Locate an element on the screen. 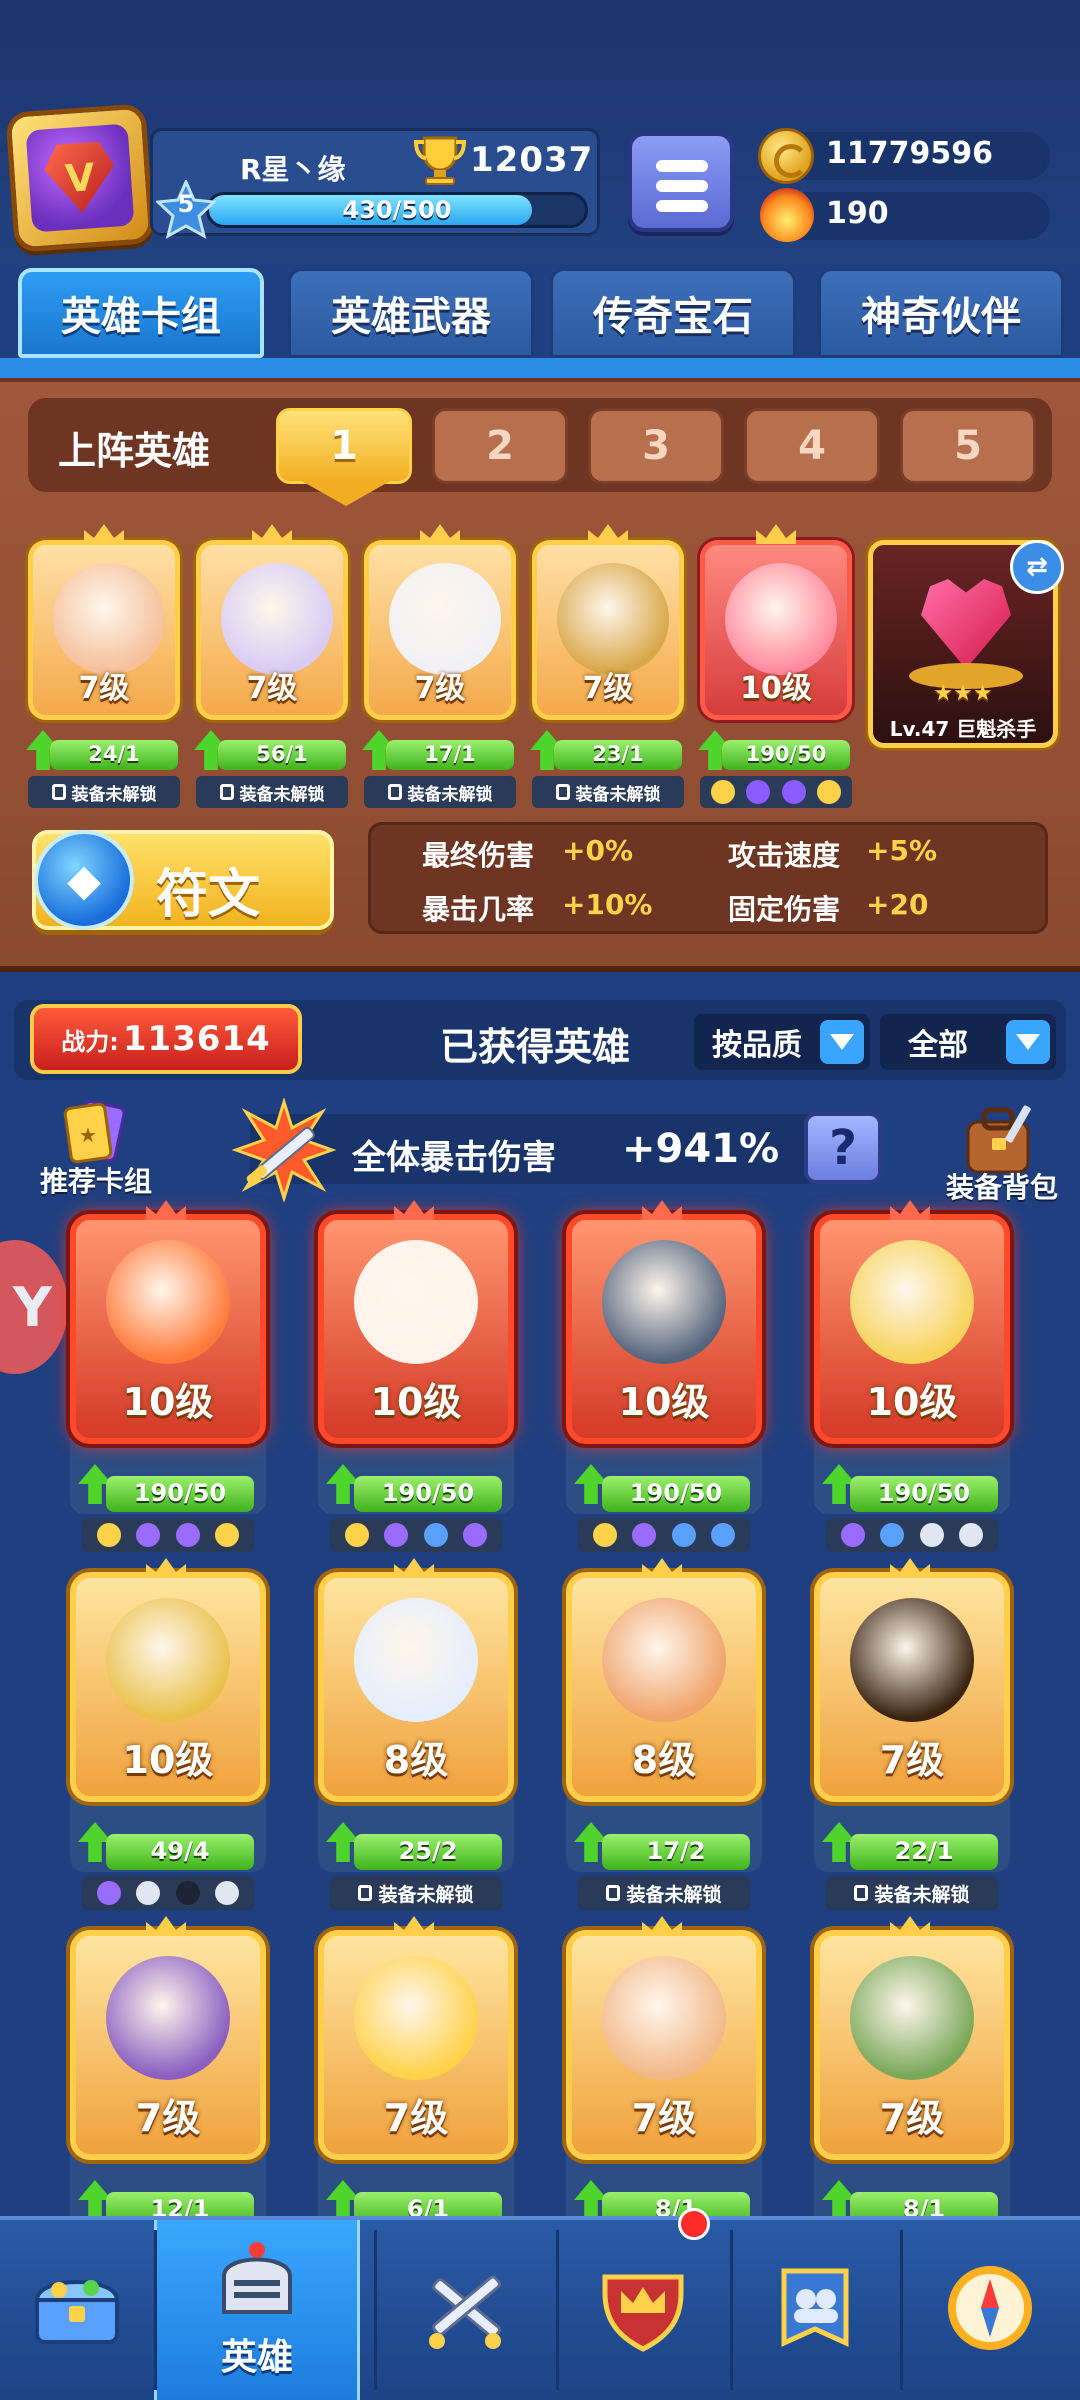 This screenshot has width=1080, height=2400. filter-label: 全部 is located at coordinates (938, 1045).